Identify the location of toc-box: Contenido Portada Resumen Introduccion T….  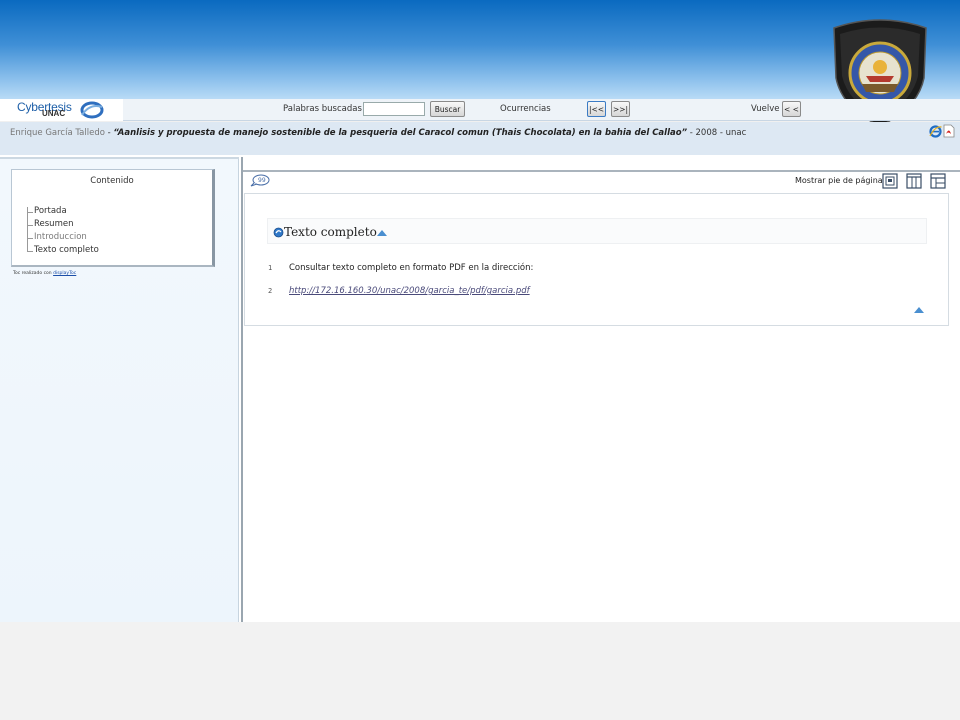
(113, 218).